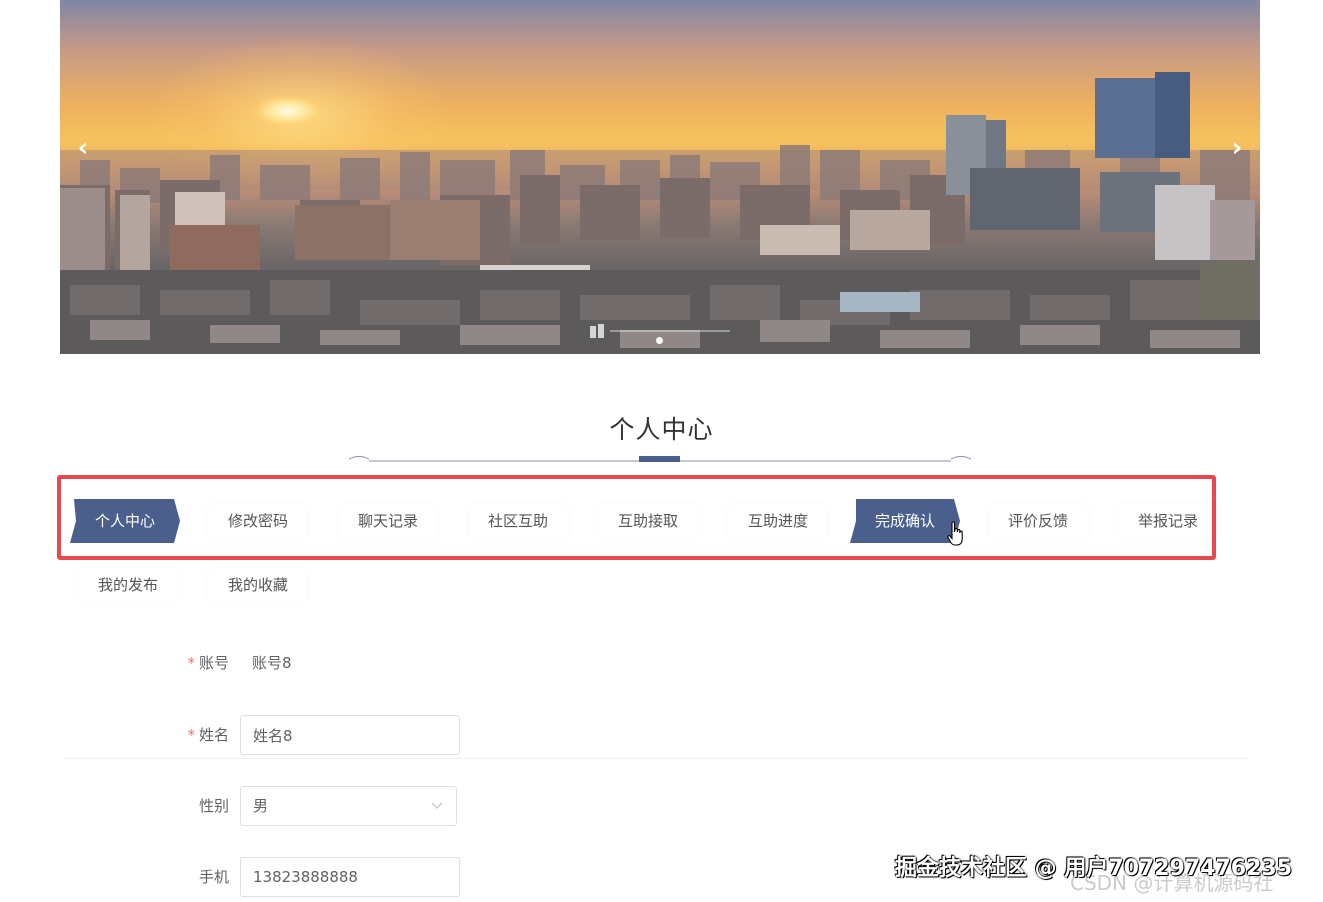  I want to click on tab-change-password: 修改密码, so click(258, 521).